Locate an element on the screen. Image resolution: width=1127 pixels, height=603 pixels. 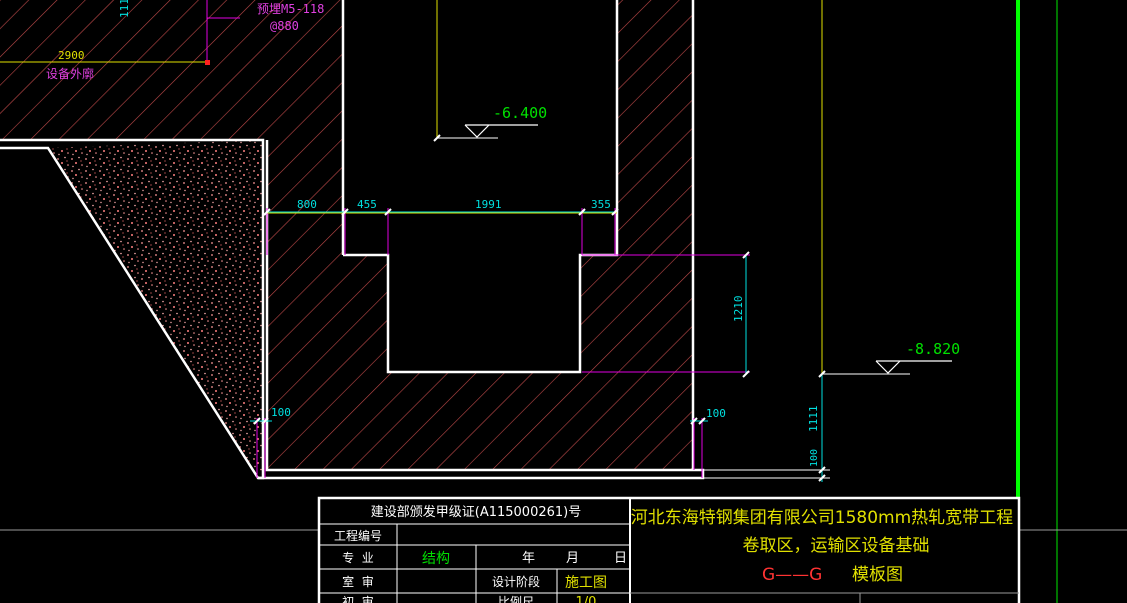
scale-label: 比例尺 is located at coordinates (516, 599).